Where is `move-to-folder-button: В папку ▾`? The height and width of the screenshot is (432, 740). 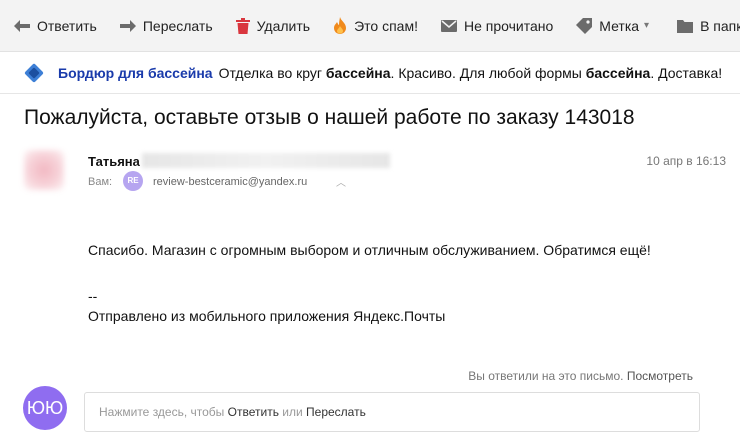
move-to-folder-button: В папку ▾ is located at coordinates (708, 26).